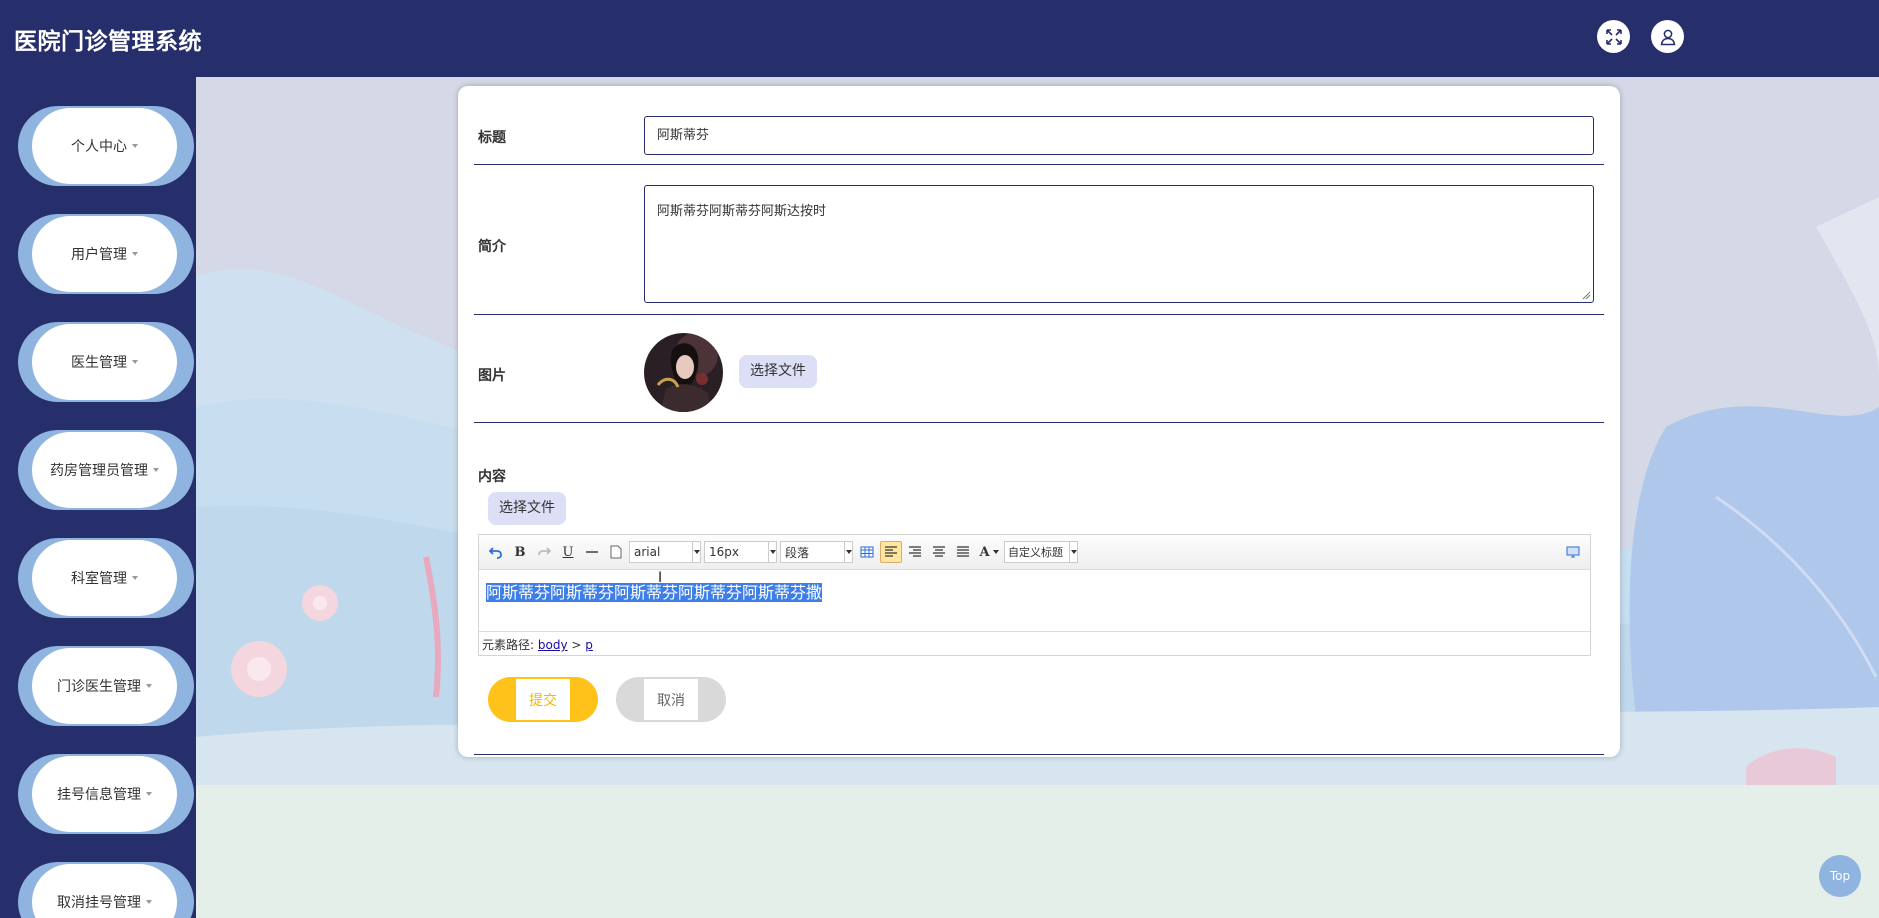 This screenshot has width=1879, height=918. I want to click on custom-heading-select: 自定义标题, so click(1041, 552).